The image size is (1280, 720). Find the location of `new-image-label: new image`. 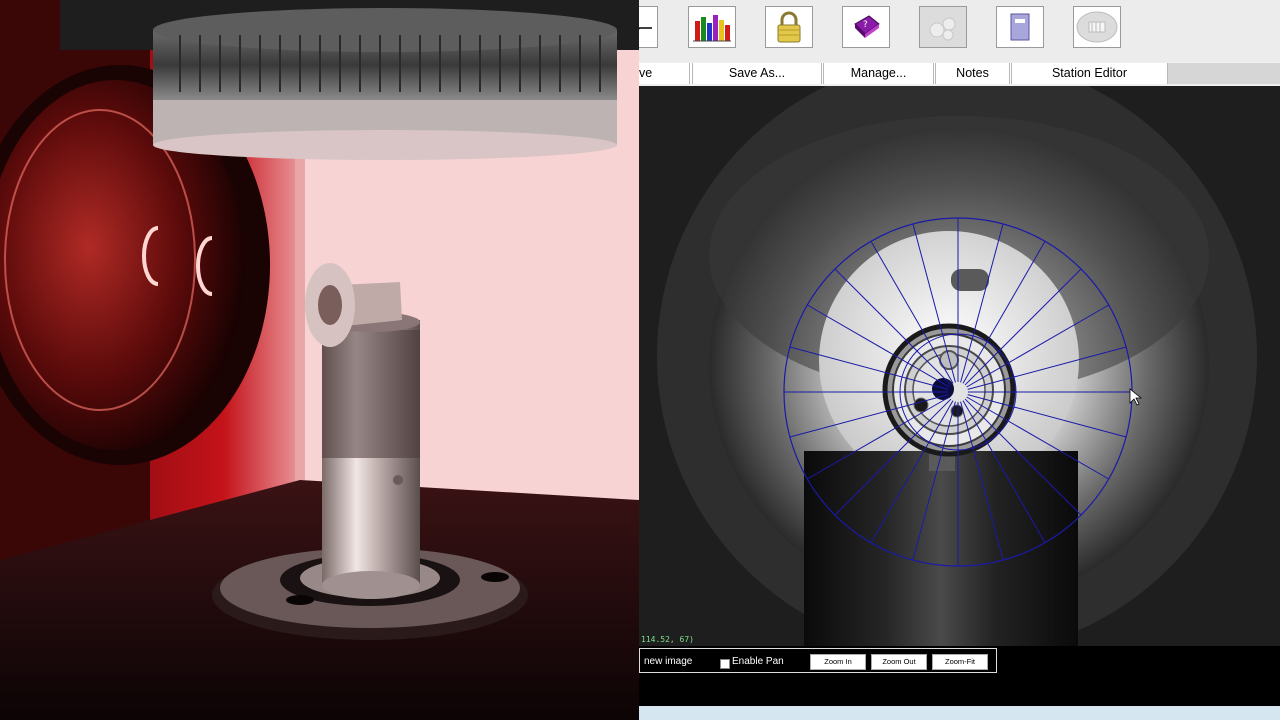

new-image-label: new image is located at coordinates (668, 661).